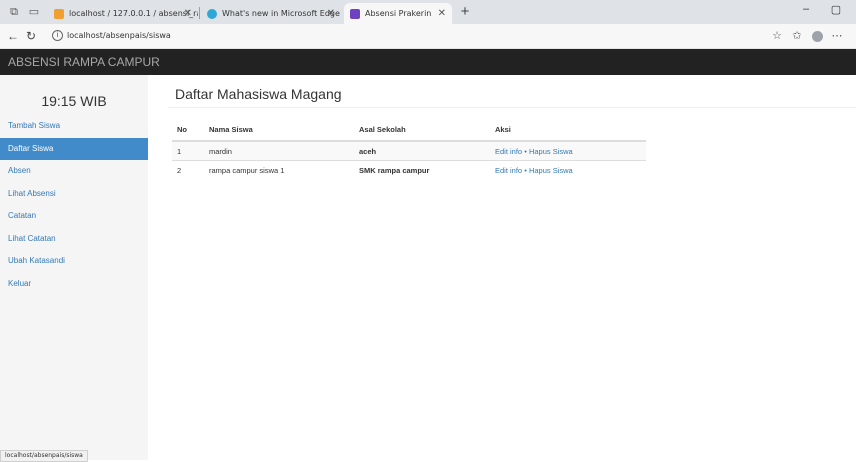  I want to click on sidebar-item-lihat-absensi: Lihat Absensi, so click(74, 194).